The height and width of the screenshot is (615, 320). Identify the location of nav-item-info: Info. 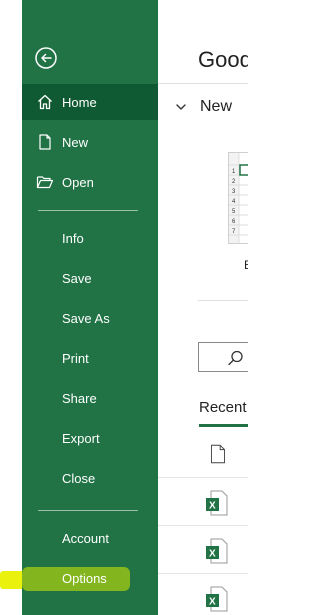
(90, 238).